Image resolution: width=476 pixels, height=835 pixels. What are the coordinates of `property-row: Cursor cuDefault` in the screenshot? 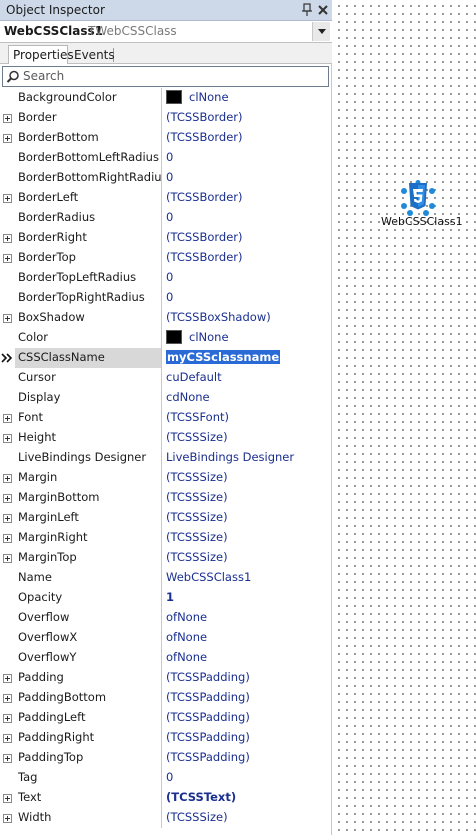 It's located at (166, 378).